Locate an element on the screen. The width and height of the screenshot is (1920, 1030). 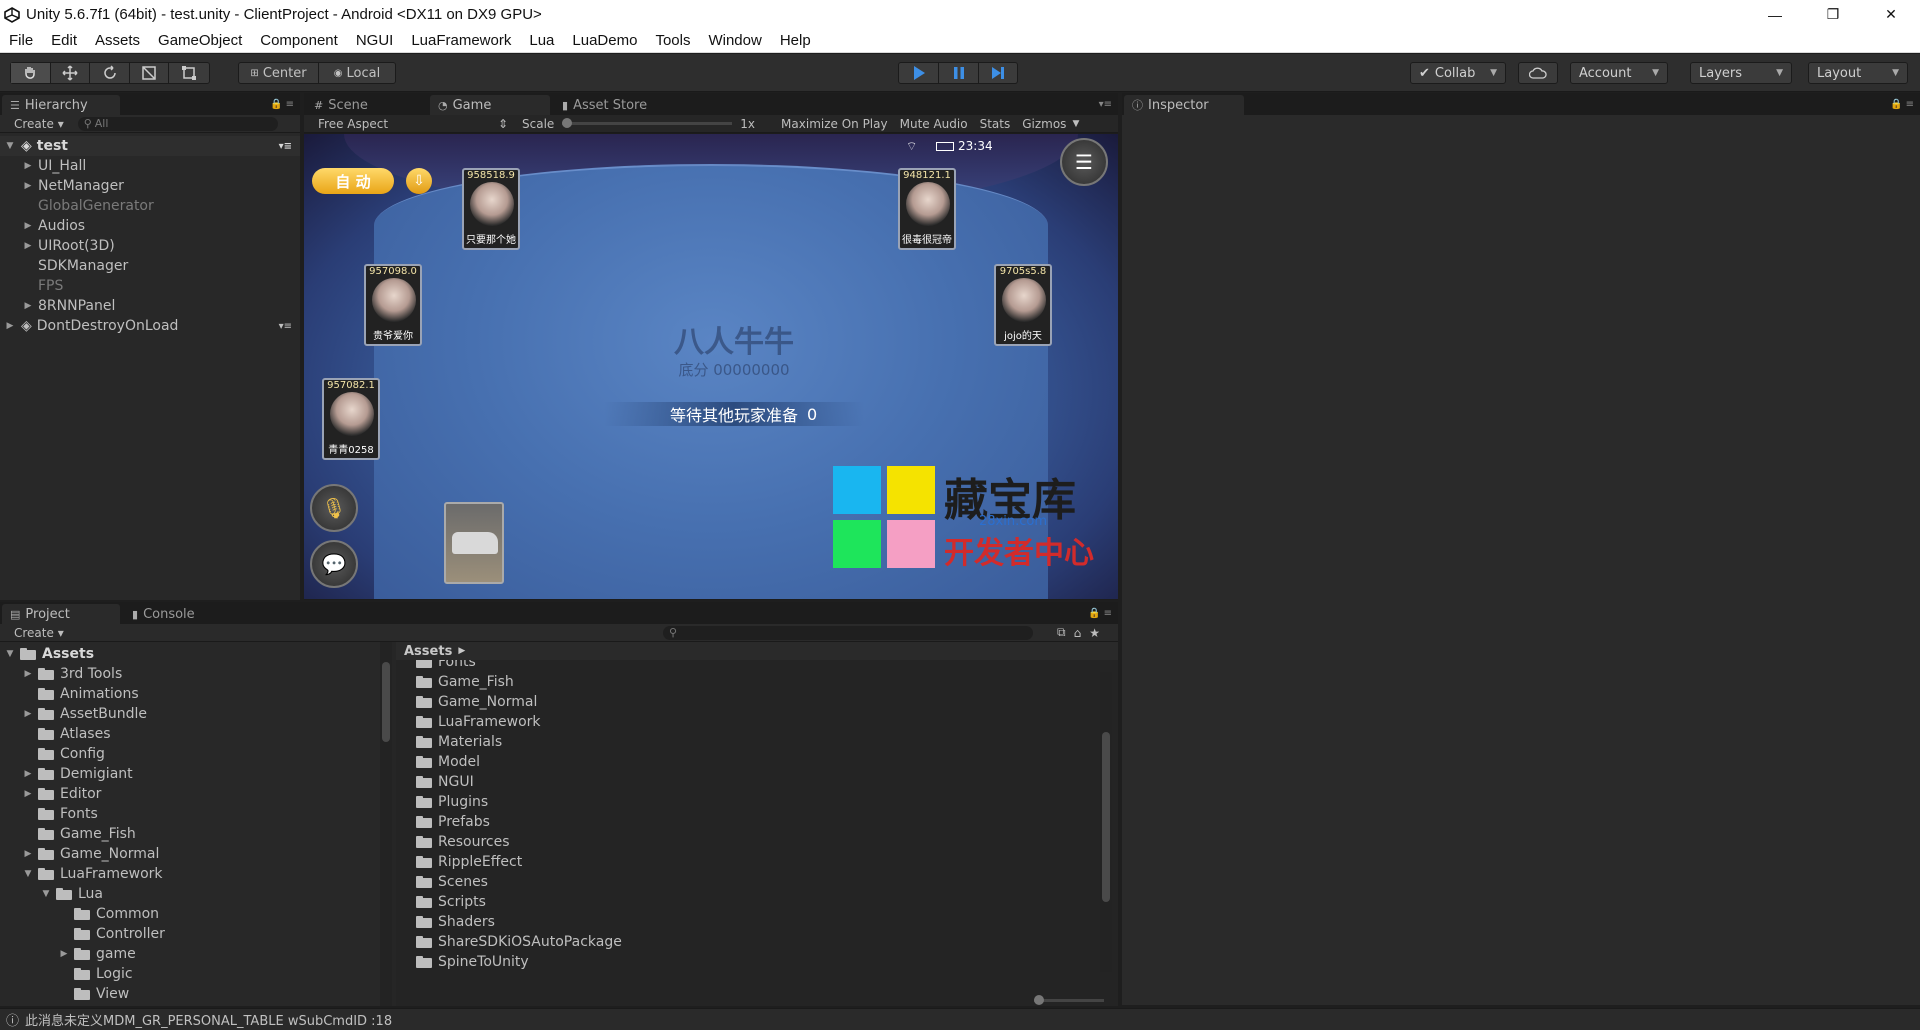
asset-folder-item: Materials is located at coordinates (757, 742).